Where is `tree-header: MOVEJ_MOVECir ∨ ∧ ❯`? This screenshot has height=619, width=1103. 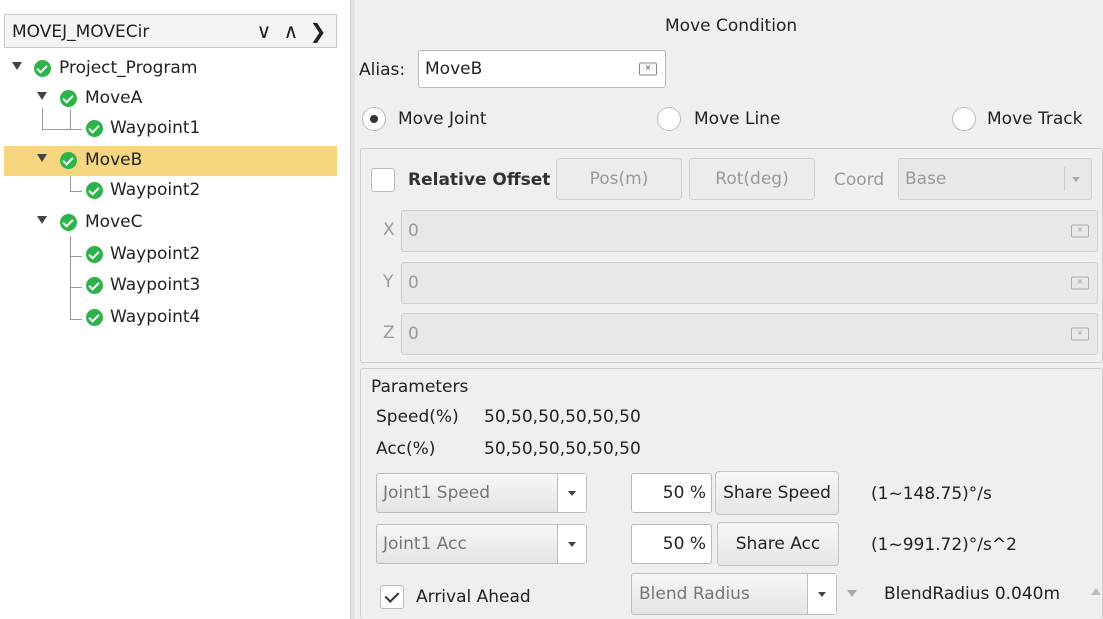 tree-header: MOVEJ_MOVECir ∨ ∧ ❯ is located at coordinates (170, 31).